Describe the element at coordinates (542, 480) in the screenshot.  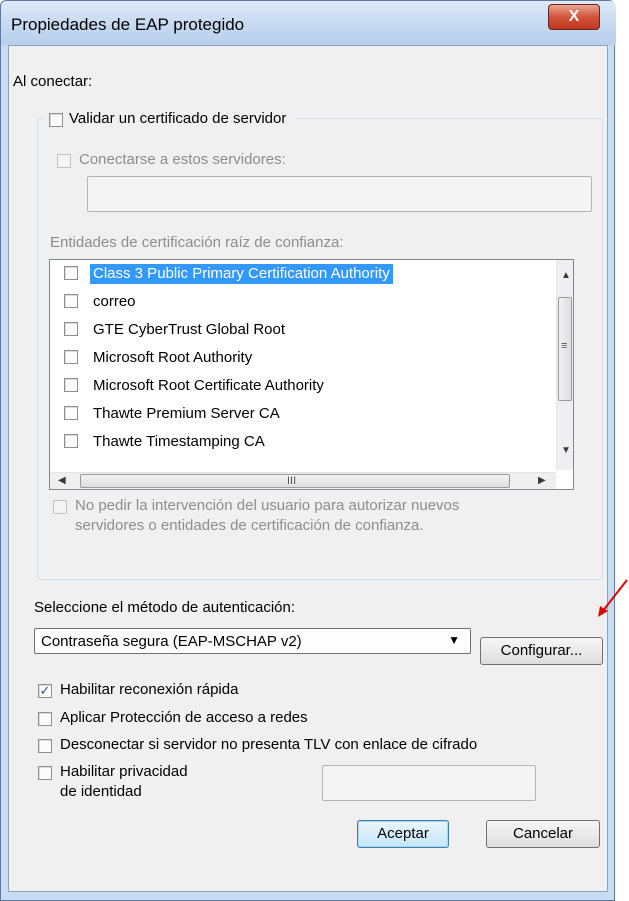
I see `scroll-right-icon: ▶` at that location.